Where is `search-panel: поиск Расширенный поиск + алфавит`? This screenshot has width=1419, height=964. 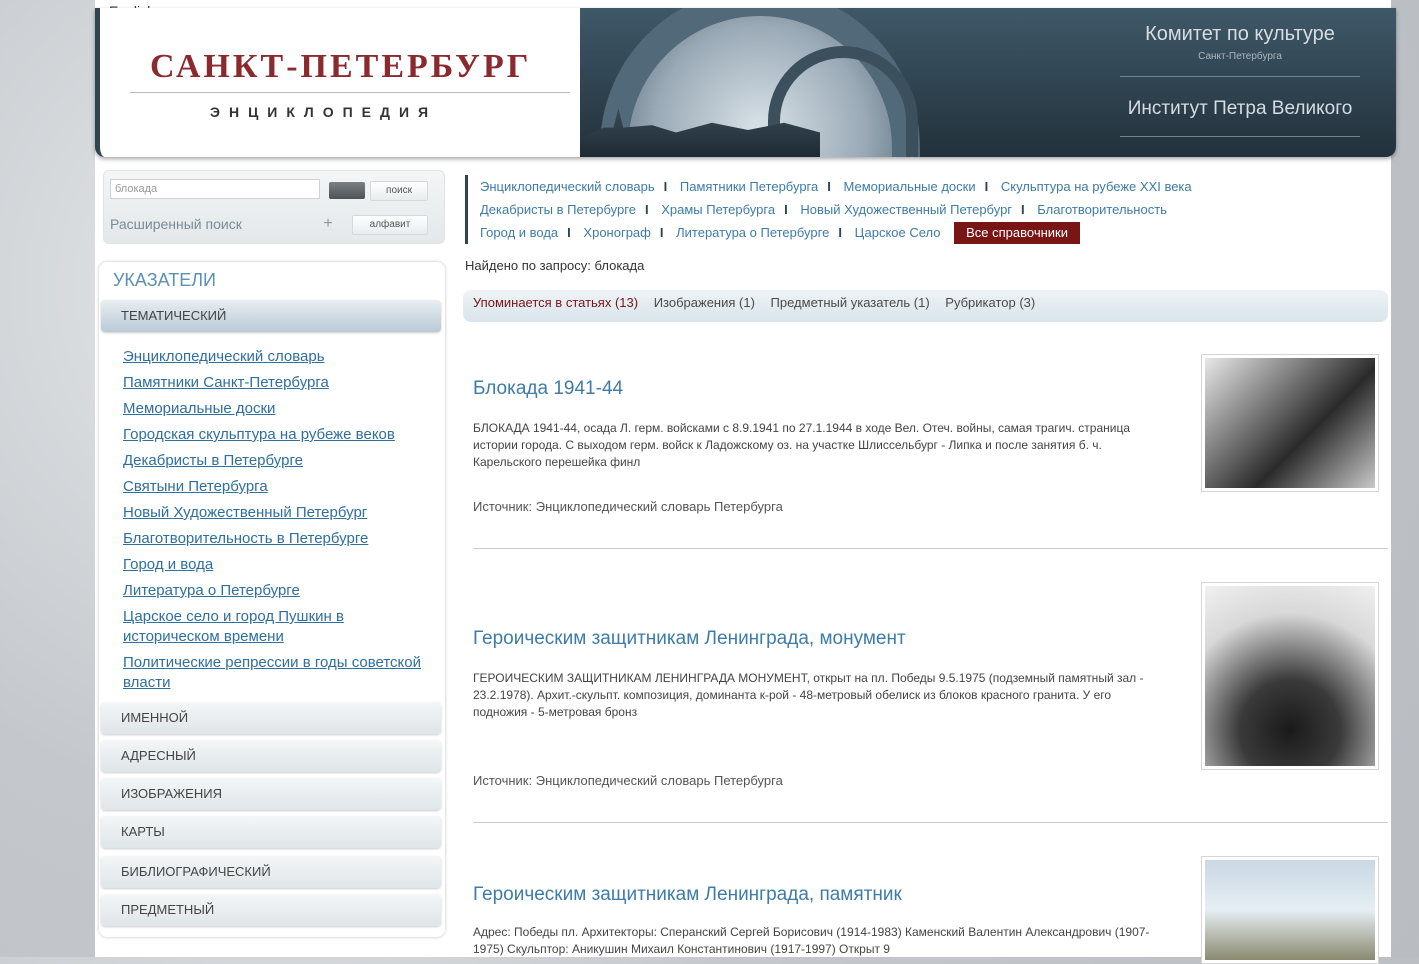
search-panel: поиск Расширенный поиск + алфавит is located at coordinates (274, 207).